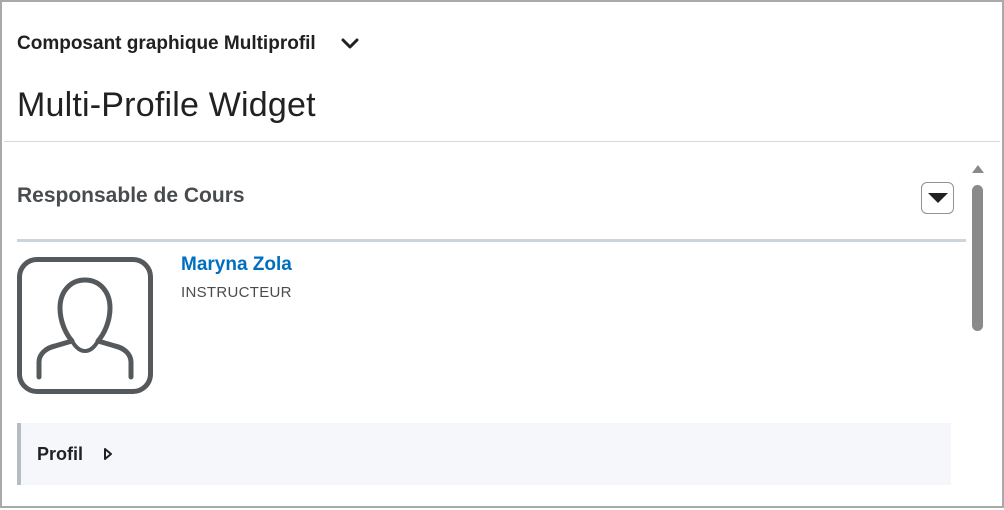 This screenshot has width=1004, height=510. I want to click on profile-expand-toggle: Profil, so click(75, 454).